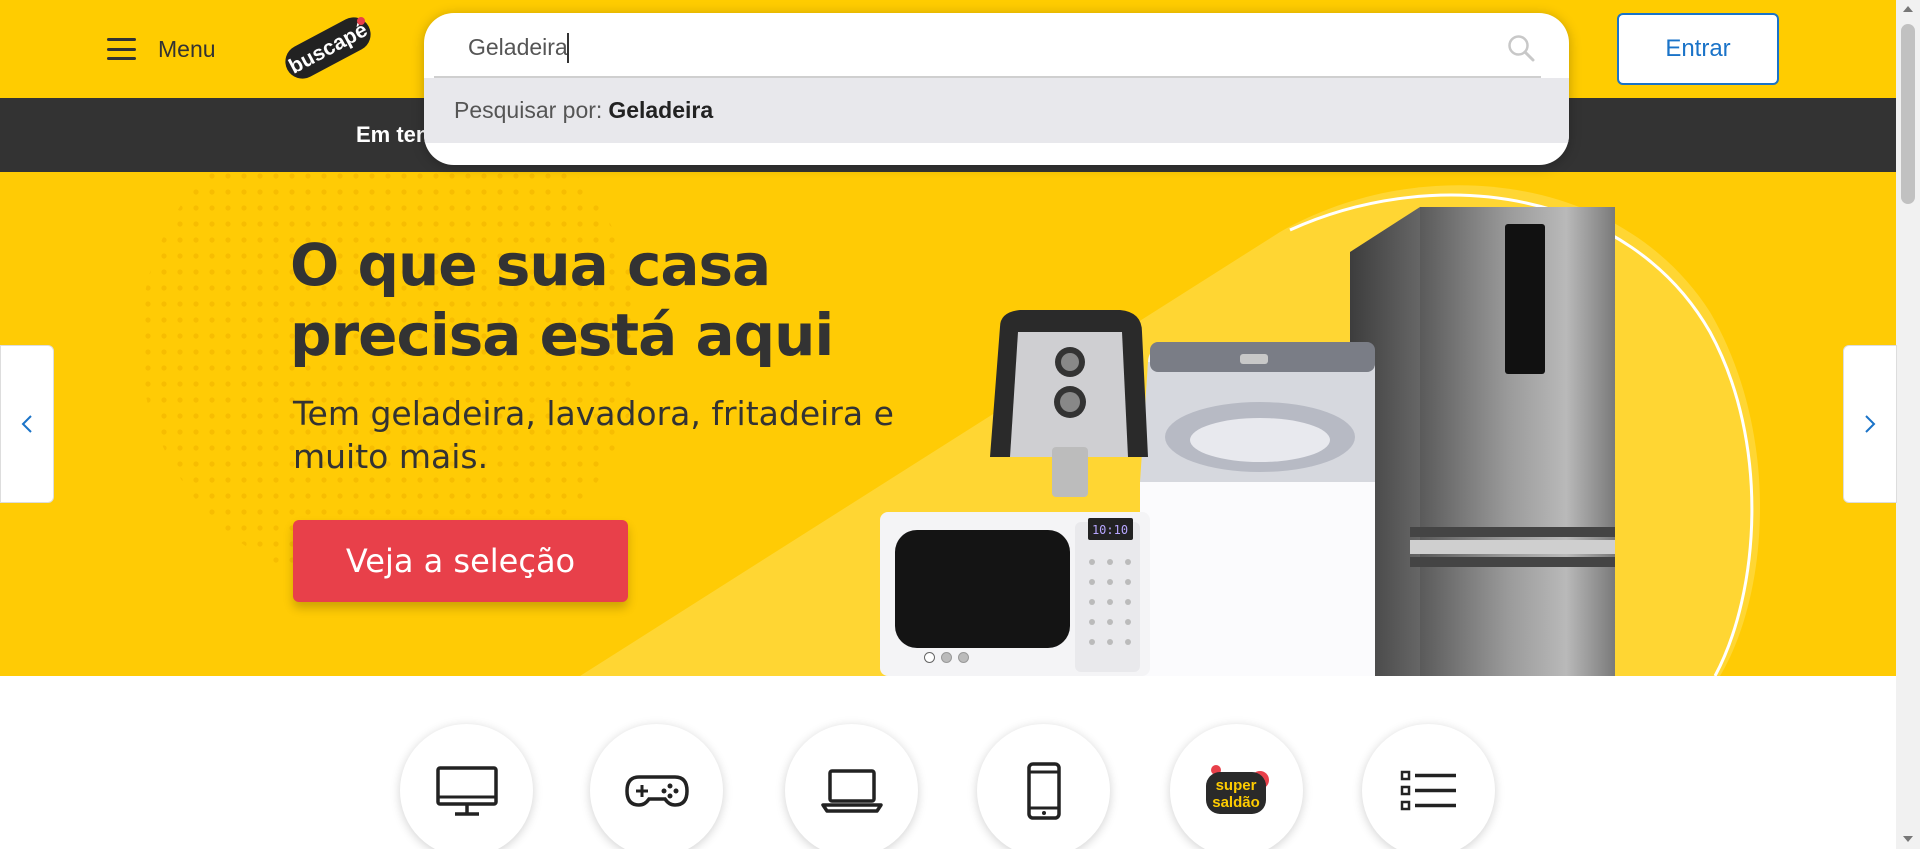 The height and width of the screenshot is (849, 1920). Describe the element at coordinates (392, 135) in the screenshot. I see `navbar-item: Em ten` at that location.